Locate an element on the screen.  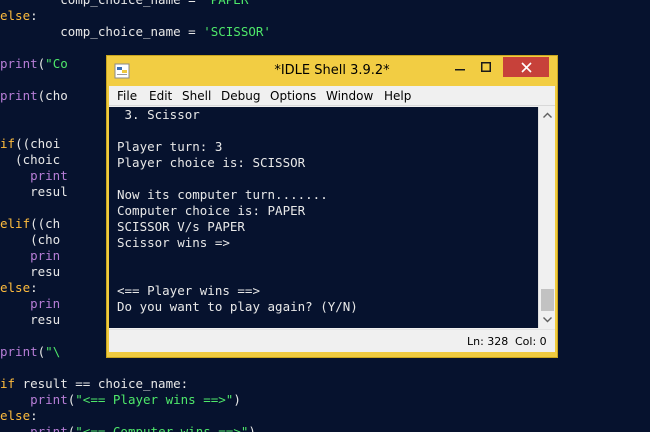
code-line: if result == choice_name: is located at coordinates (94, 384).